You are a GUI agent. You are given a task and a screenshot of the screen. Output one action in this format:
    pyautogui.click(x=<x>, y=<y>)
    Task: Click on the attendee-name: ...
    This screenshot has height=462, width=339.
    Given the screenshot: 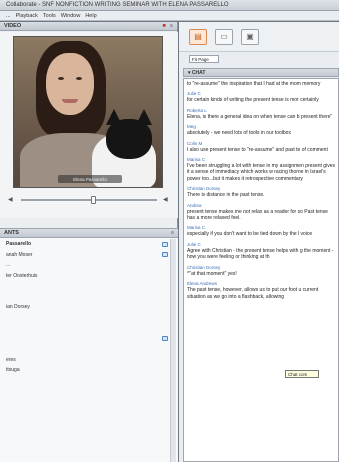 What is the action you would take?
    pyautogui.click(x=8, y=265)
    